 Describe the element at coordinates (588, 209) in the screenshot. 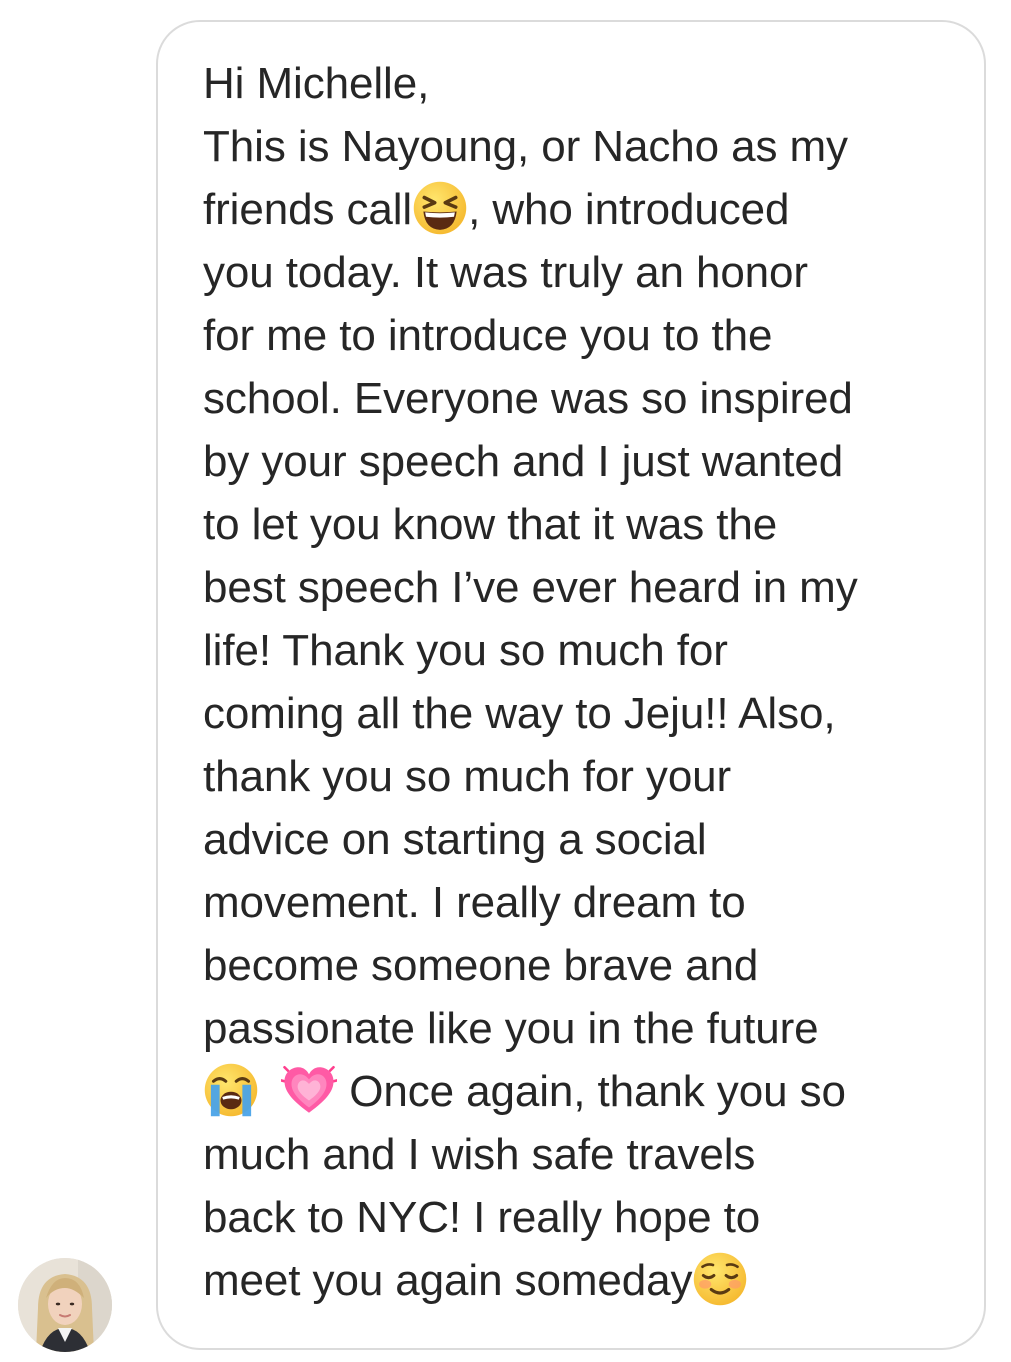

I see `message-line: friends call , who introduced` at that location.